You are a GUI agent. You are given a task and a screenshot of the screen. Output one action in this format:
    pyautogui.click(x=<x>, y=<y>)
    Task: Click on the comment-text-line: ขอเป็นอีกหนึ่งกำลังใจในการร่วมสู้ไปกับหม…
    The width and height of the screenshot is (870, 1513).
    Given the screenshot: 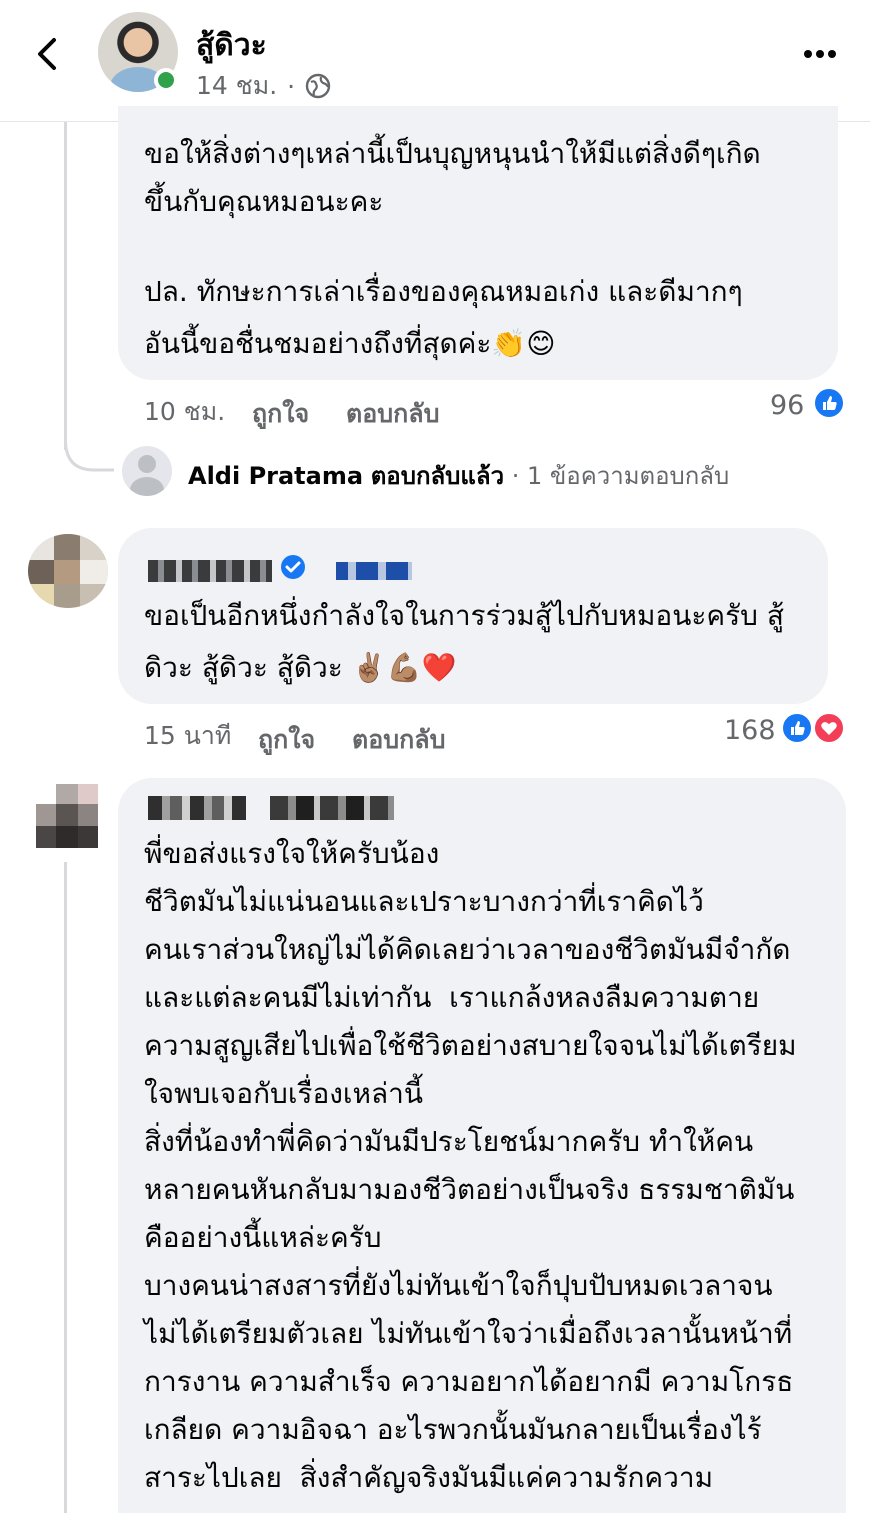 What is the action you would take?
    pyautogui.click(x=464, y=615)
    